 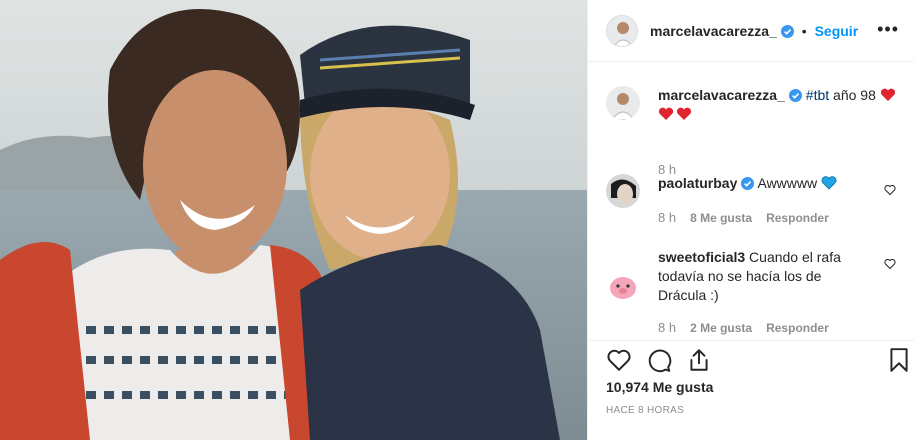 I want to click on blue-heart-emoji-icon, so click(x=829, y=183).